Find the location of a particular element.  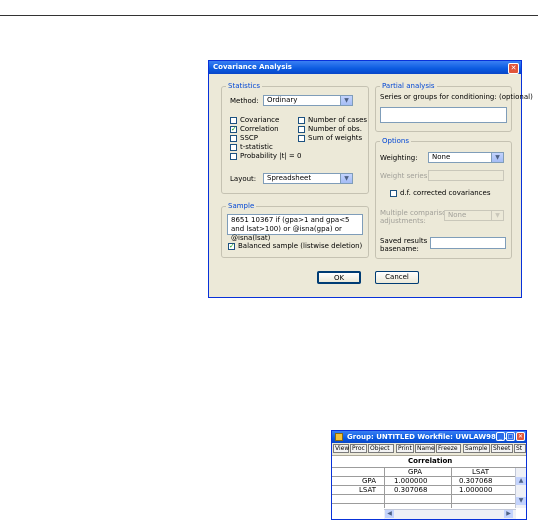

sscp-label: SSCP is located at coordinates (249, 138).